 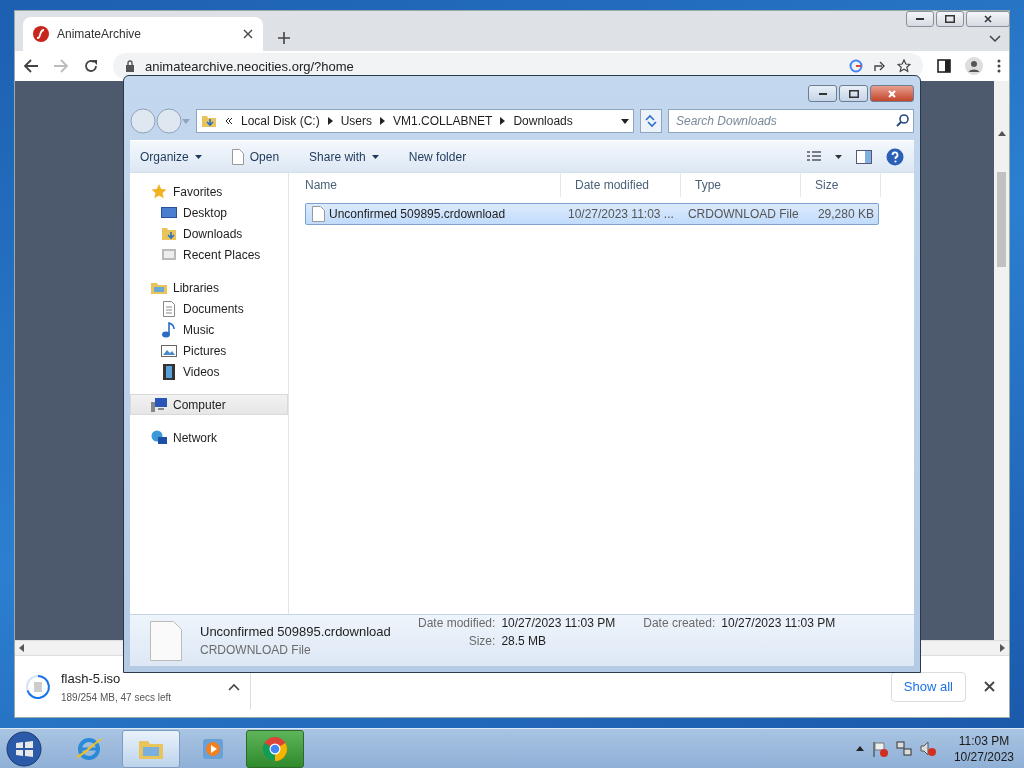 I want to click on breadcrumb-item: Downloads, so click(x=543, y=121).